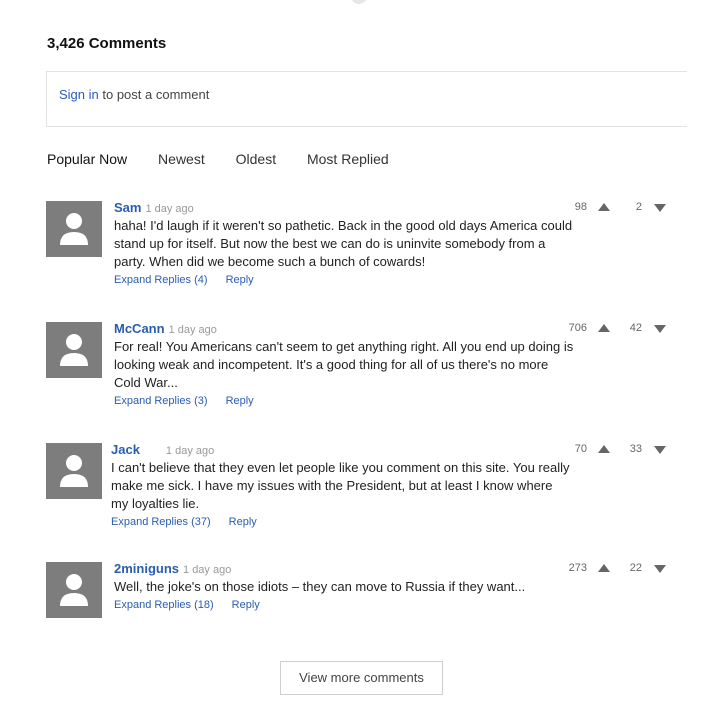 The width and height of the screenshot is (717, 707). What do you see at coordinates (125, 449) in the screenshot?
I see `comment-author: Jack` at bounding box center [125, 449].